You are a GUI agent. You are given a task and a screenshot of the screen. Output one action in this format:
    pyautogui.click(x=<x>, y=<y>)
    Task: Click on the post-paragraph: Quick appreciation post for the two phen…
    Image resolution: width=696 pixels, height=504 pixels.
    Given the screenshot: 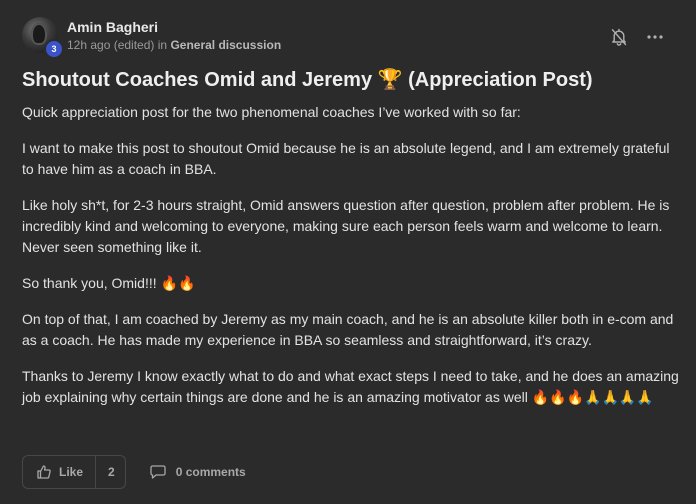 What is the action you would take?
    pyautogui.click(x=271, y=112)
    